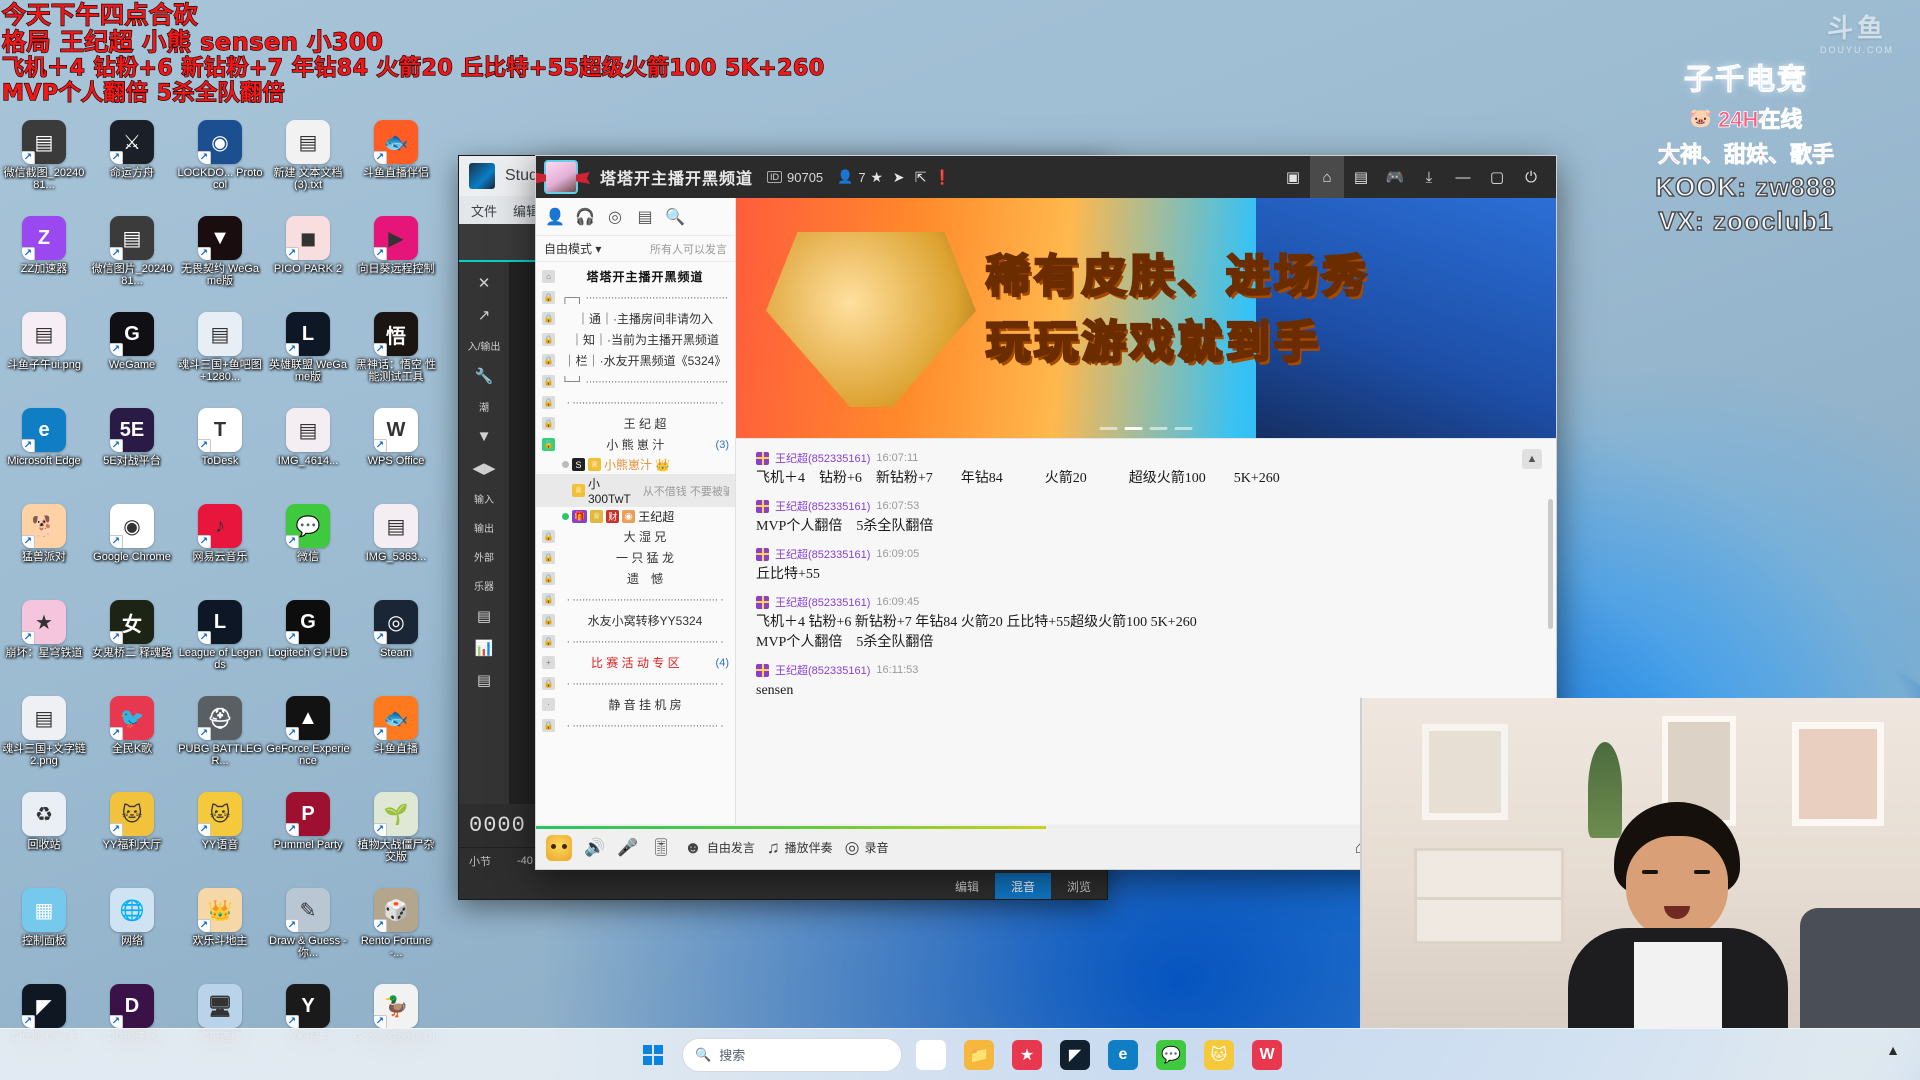 Image resolution: width=1920 pixels, height=1080 pixels. Describe the element at coordinates (635, 662) in the screenshot. I see `channel-row: + 比 赛 活 动 专 区 (4)` at that location.